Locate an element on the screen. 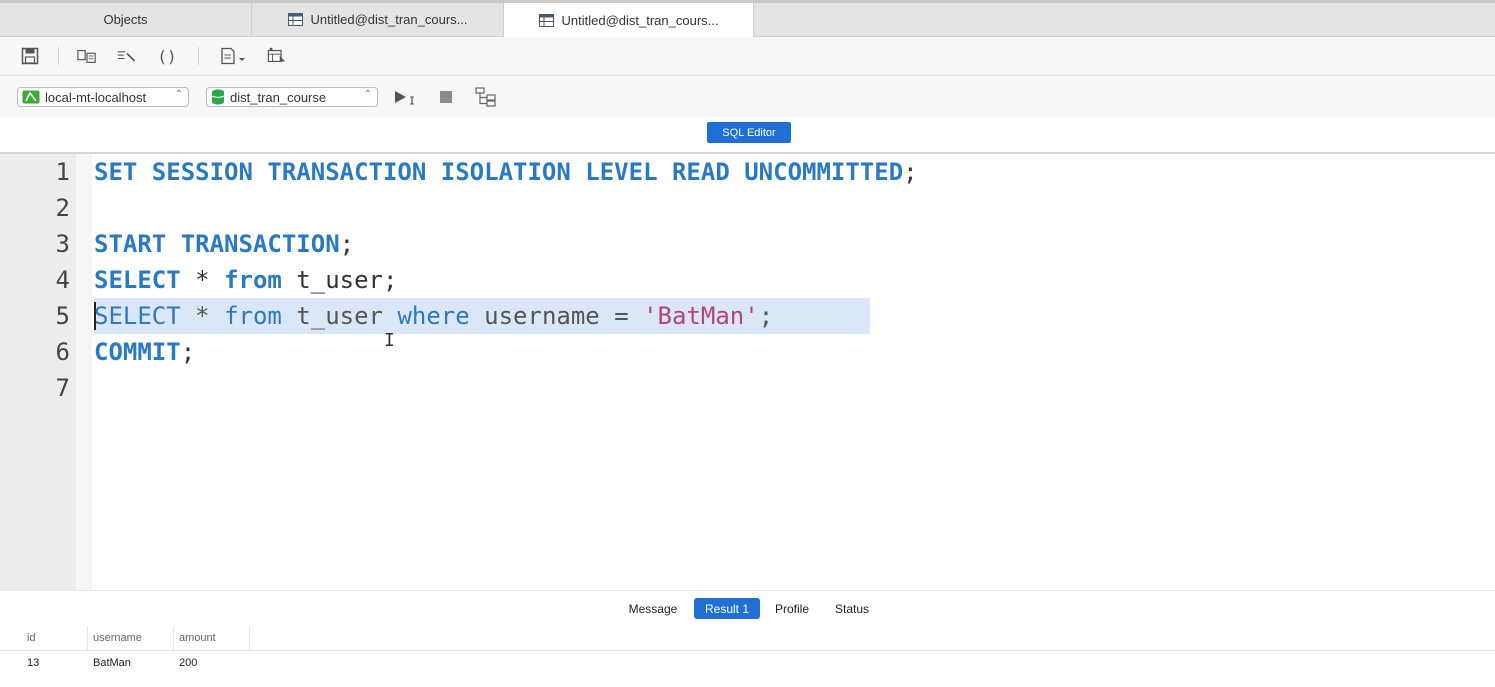 The image size is (1495, 687). connection-select: local-mt-localhost ⌃ is located at coordinates (103, 97).